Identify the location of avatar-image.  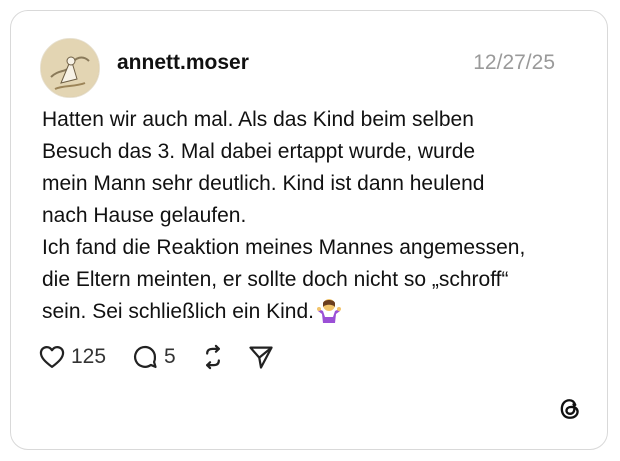
(70, 68).